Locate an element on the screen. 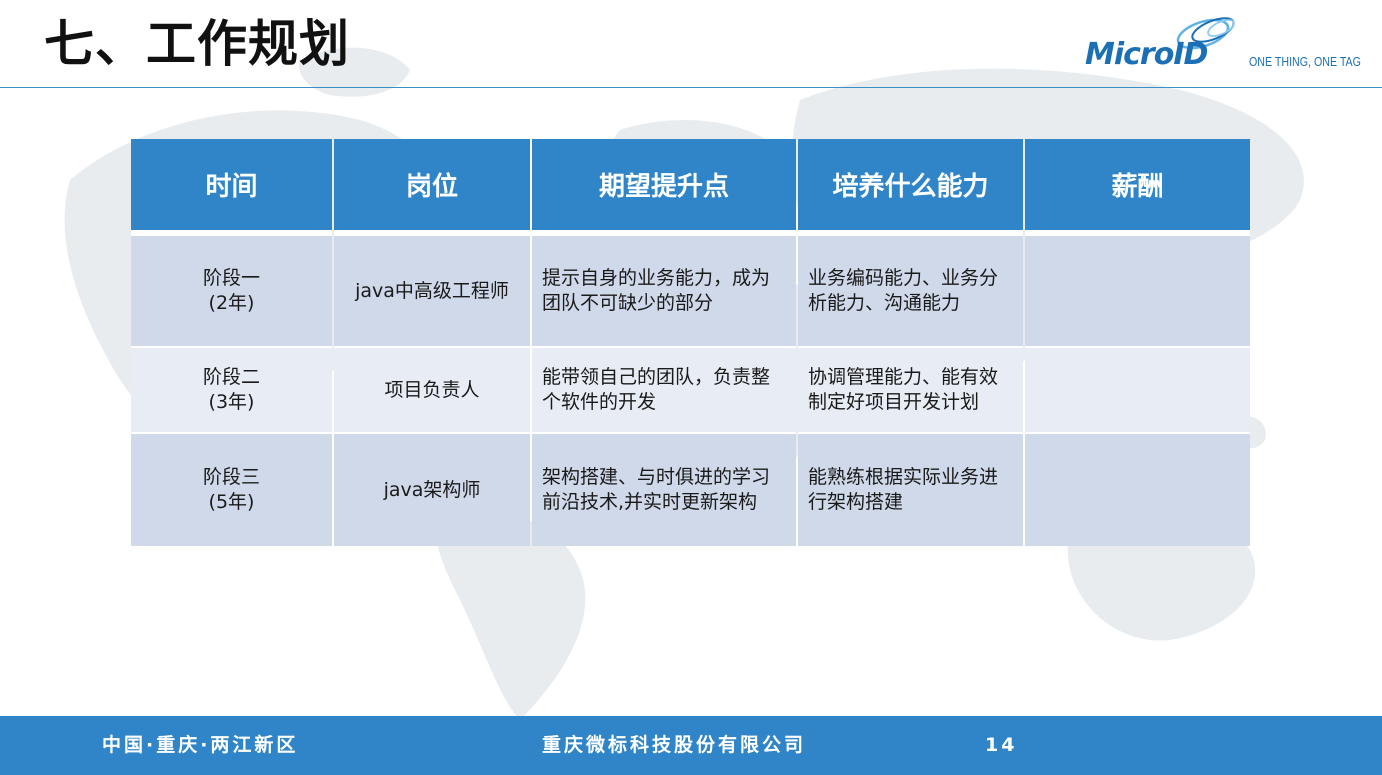  ability-cell: 能熟练根据实际业务进行架构搭建 is located at coordinates (910, 489).